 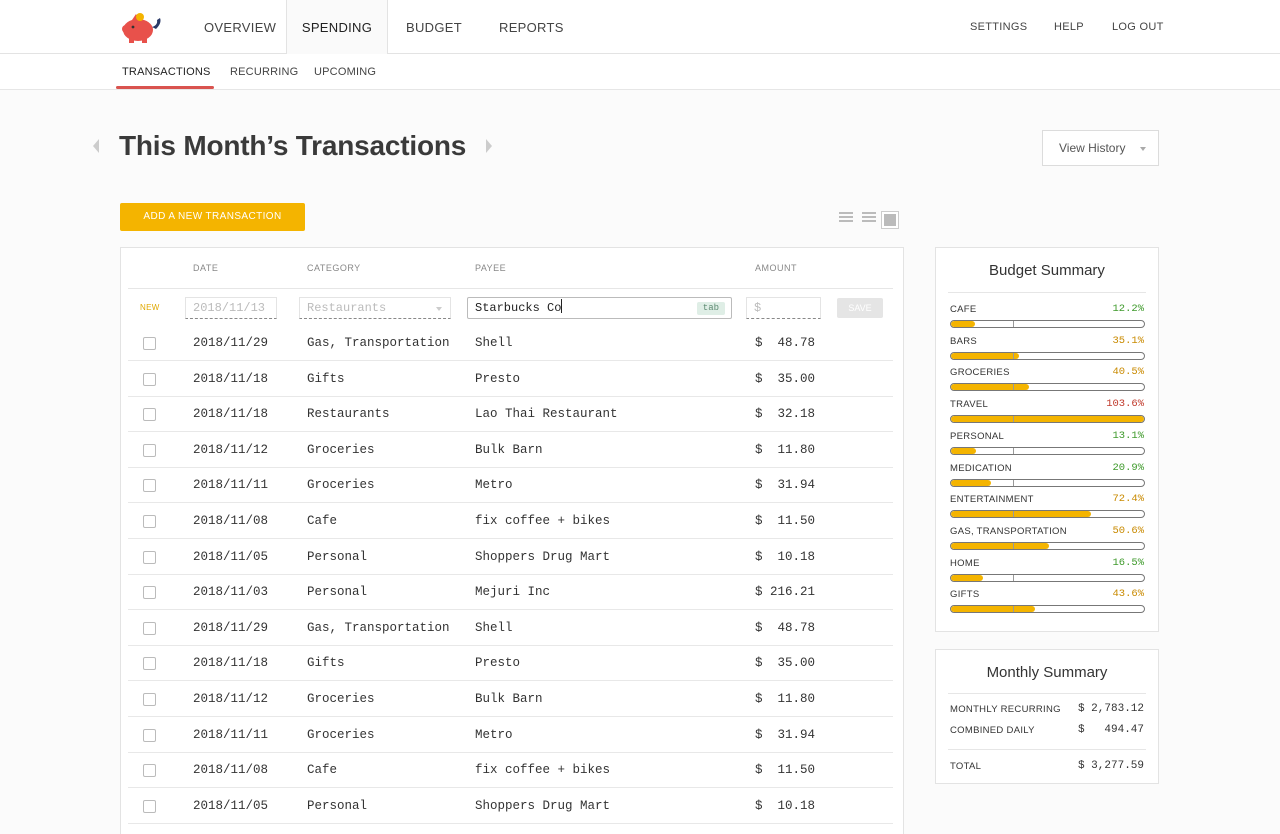 I want to click on budget-category-percent: 16.5%, so click(x=1128, y=562).